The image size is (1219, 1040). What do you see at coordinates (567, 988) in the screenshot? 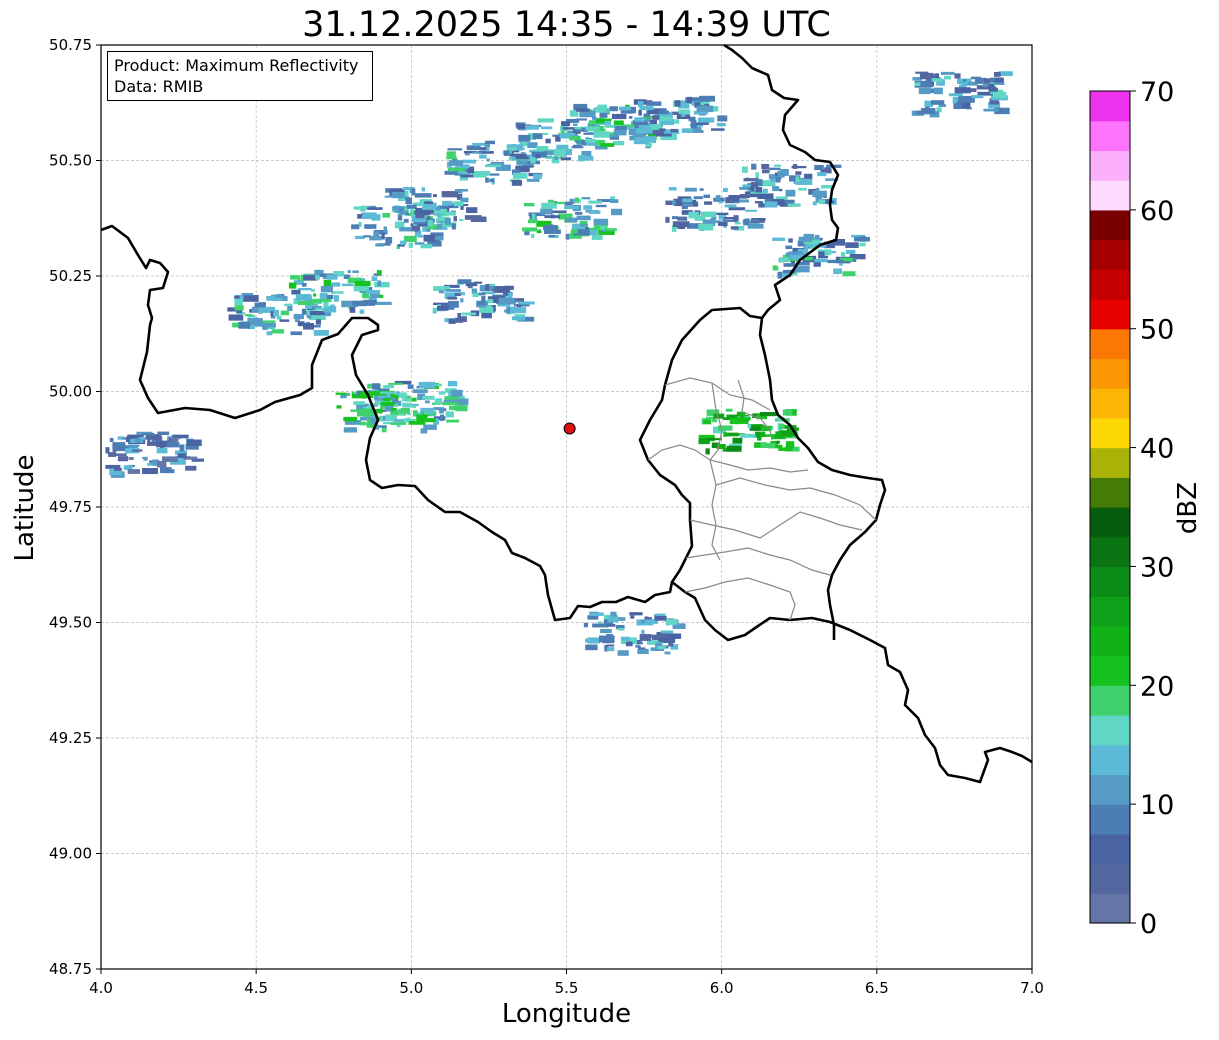
I see `x-tick-label: 5.5` at bounding box center [567, 988].